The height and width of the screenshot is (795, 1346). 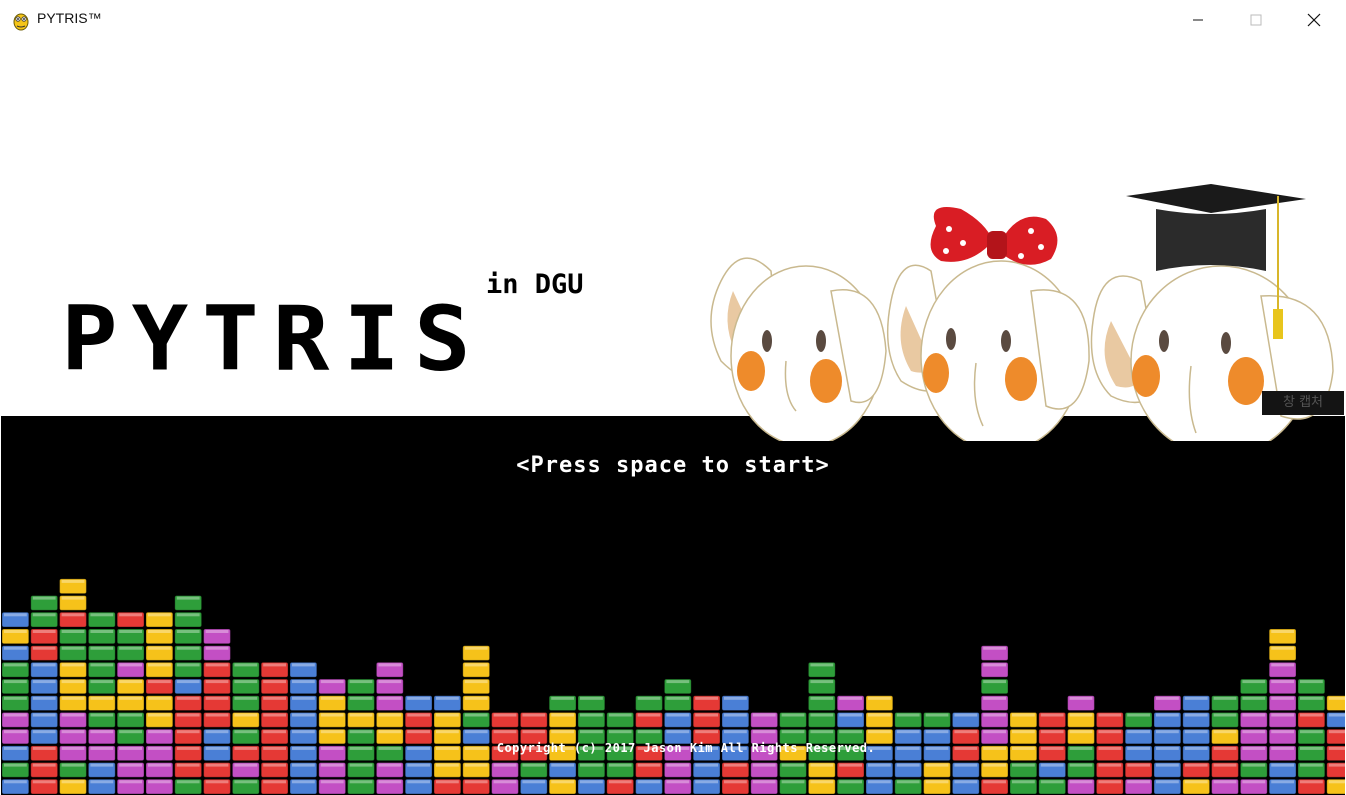 I want to click on ime-capture-button: 창 캡처, so click(x=1303, y=403).